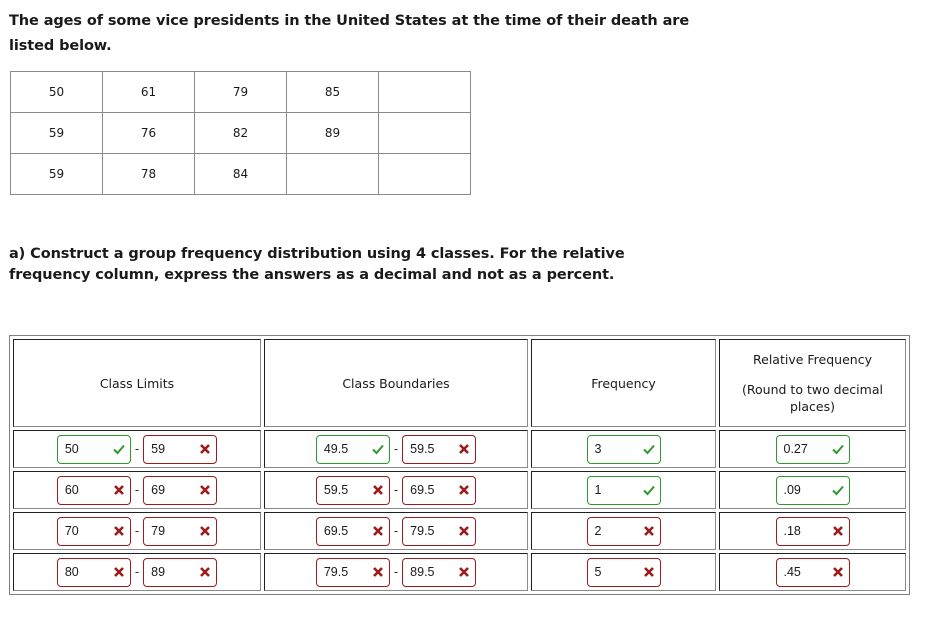 Image resolution: width=930 pixels, height=625 pixels. I want to click on class-limits-pair: 50 -59, so click(137, 449).